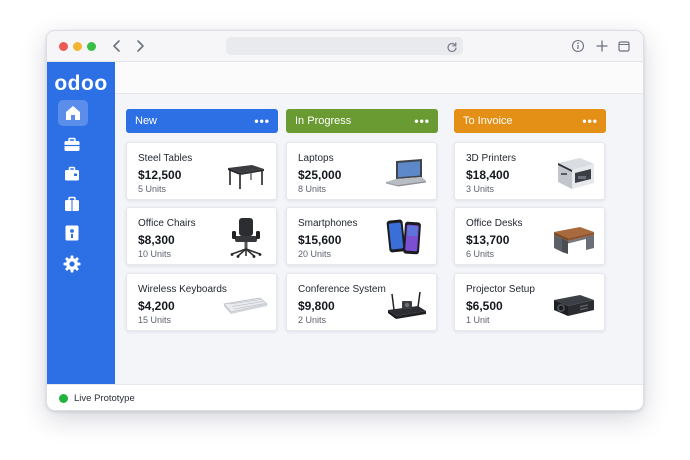  Describe the element at coordinates (529, 302) in the screenshot. I see `kanban-card: Projector Setup $6,500 1 Unit` at that location.